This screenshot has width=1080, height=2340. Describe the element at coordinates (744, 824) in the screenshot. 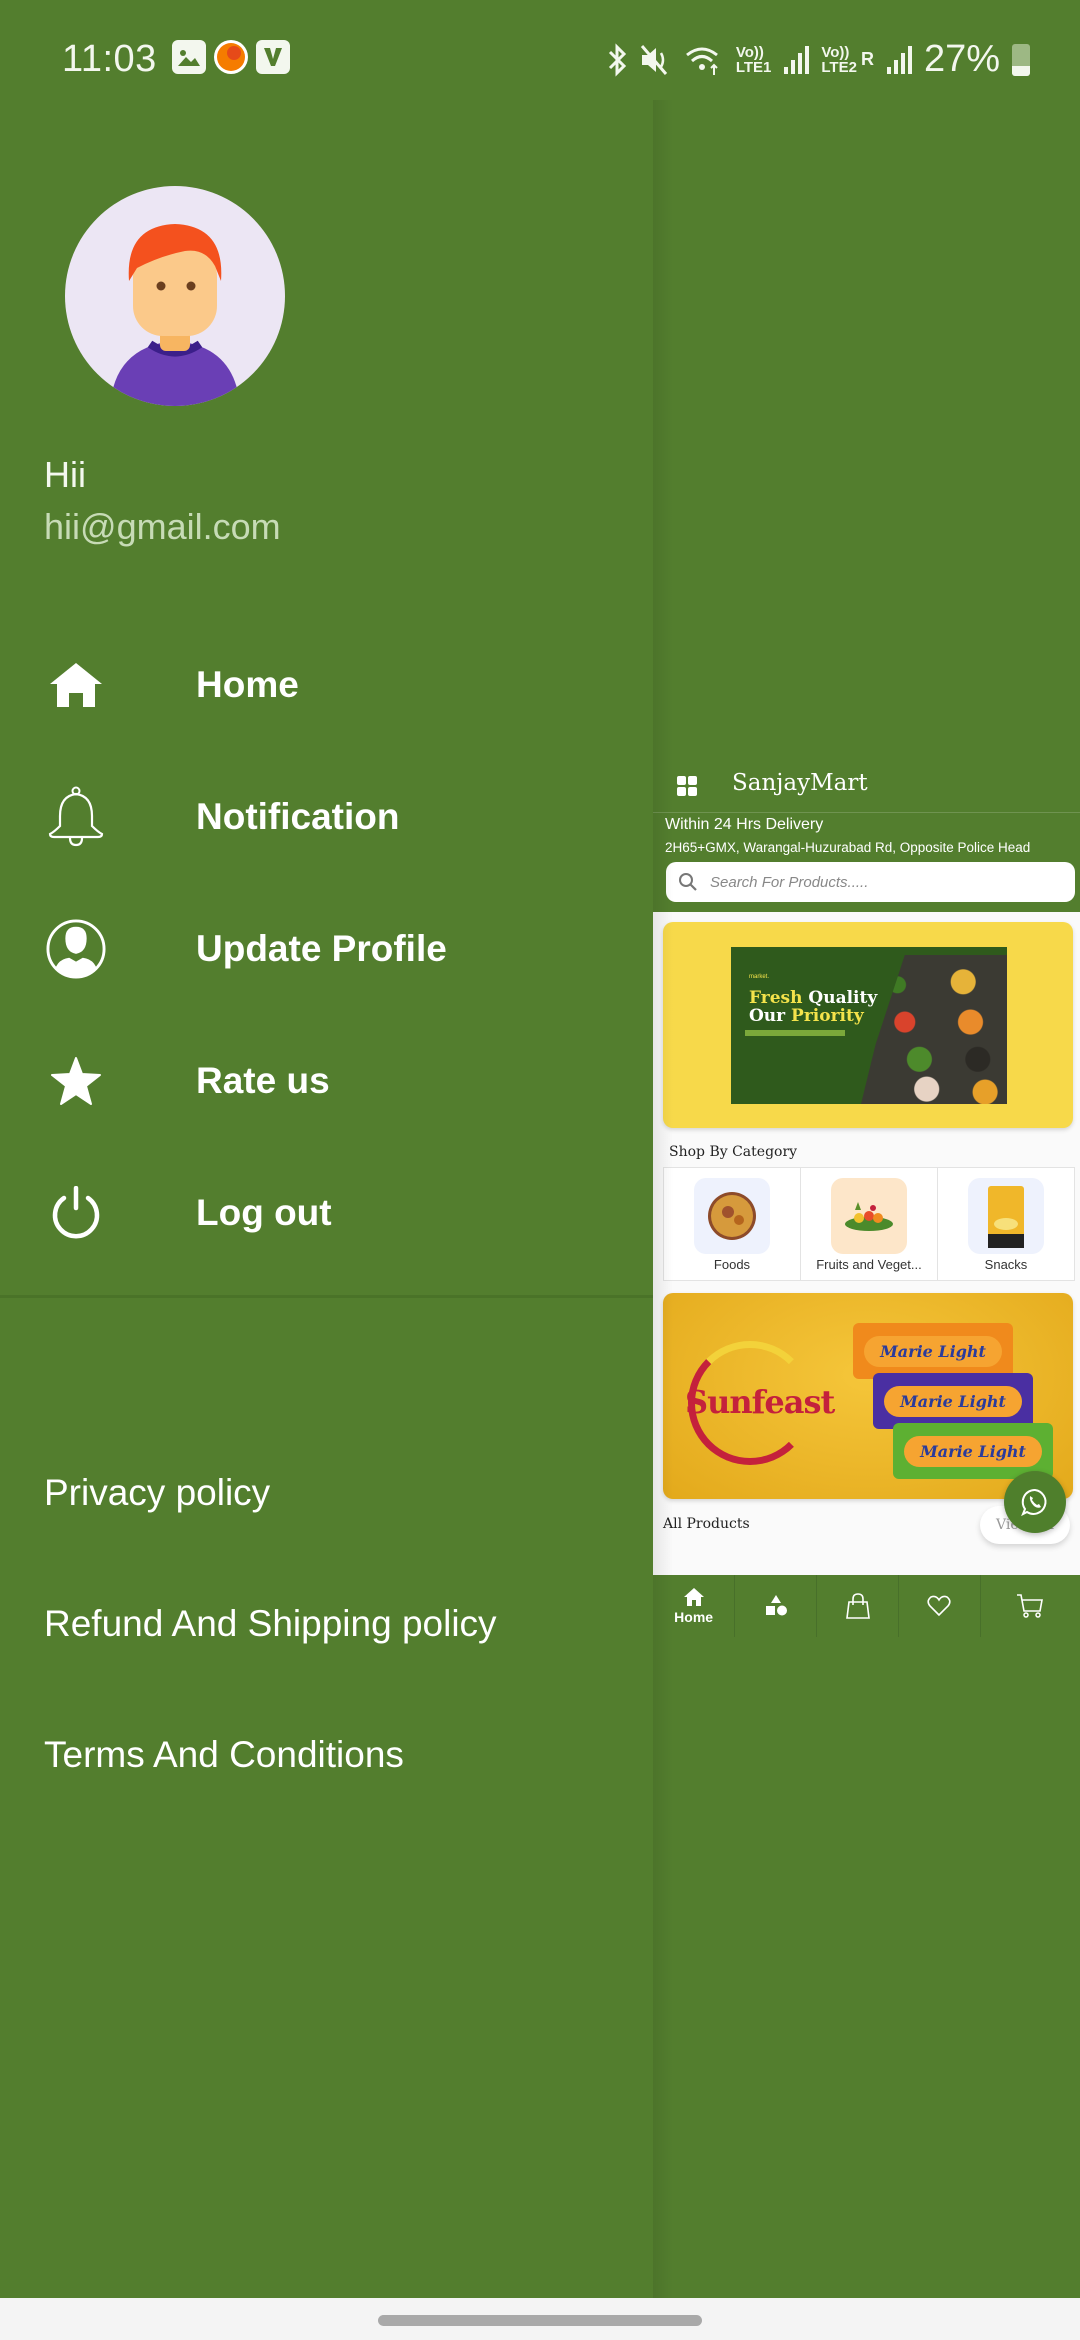

I see `delivery-text: Within 24 Hrs Delivery` at that location.